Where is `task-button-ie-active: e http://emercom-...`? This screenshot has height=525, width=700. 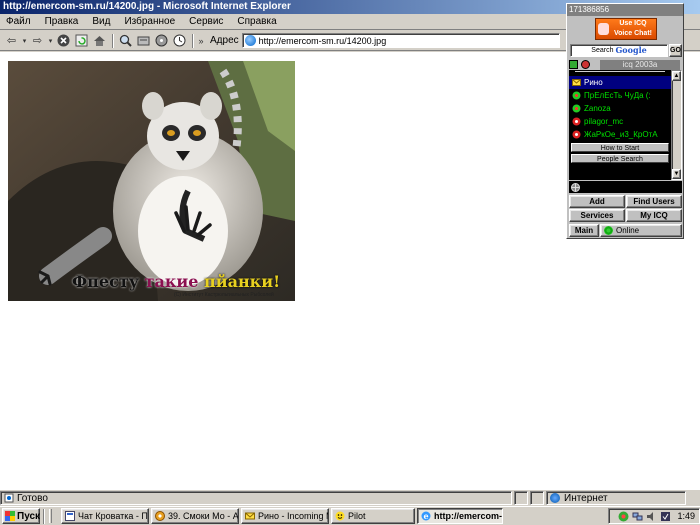 task-button-ie-active: e http://emercom-... is located at coordinates (460, 516).